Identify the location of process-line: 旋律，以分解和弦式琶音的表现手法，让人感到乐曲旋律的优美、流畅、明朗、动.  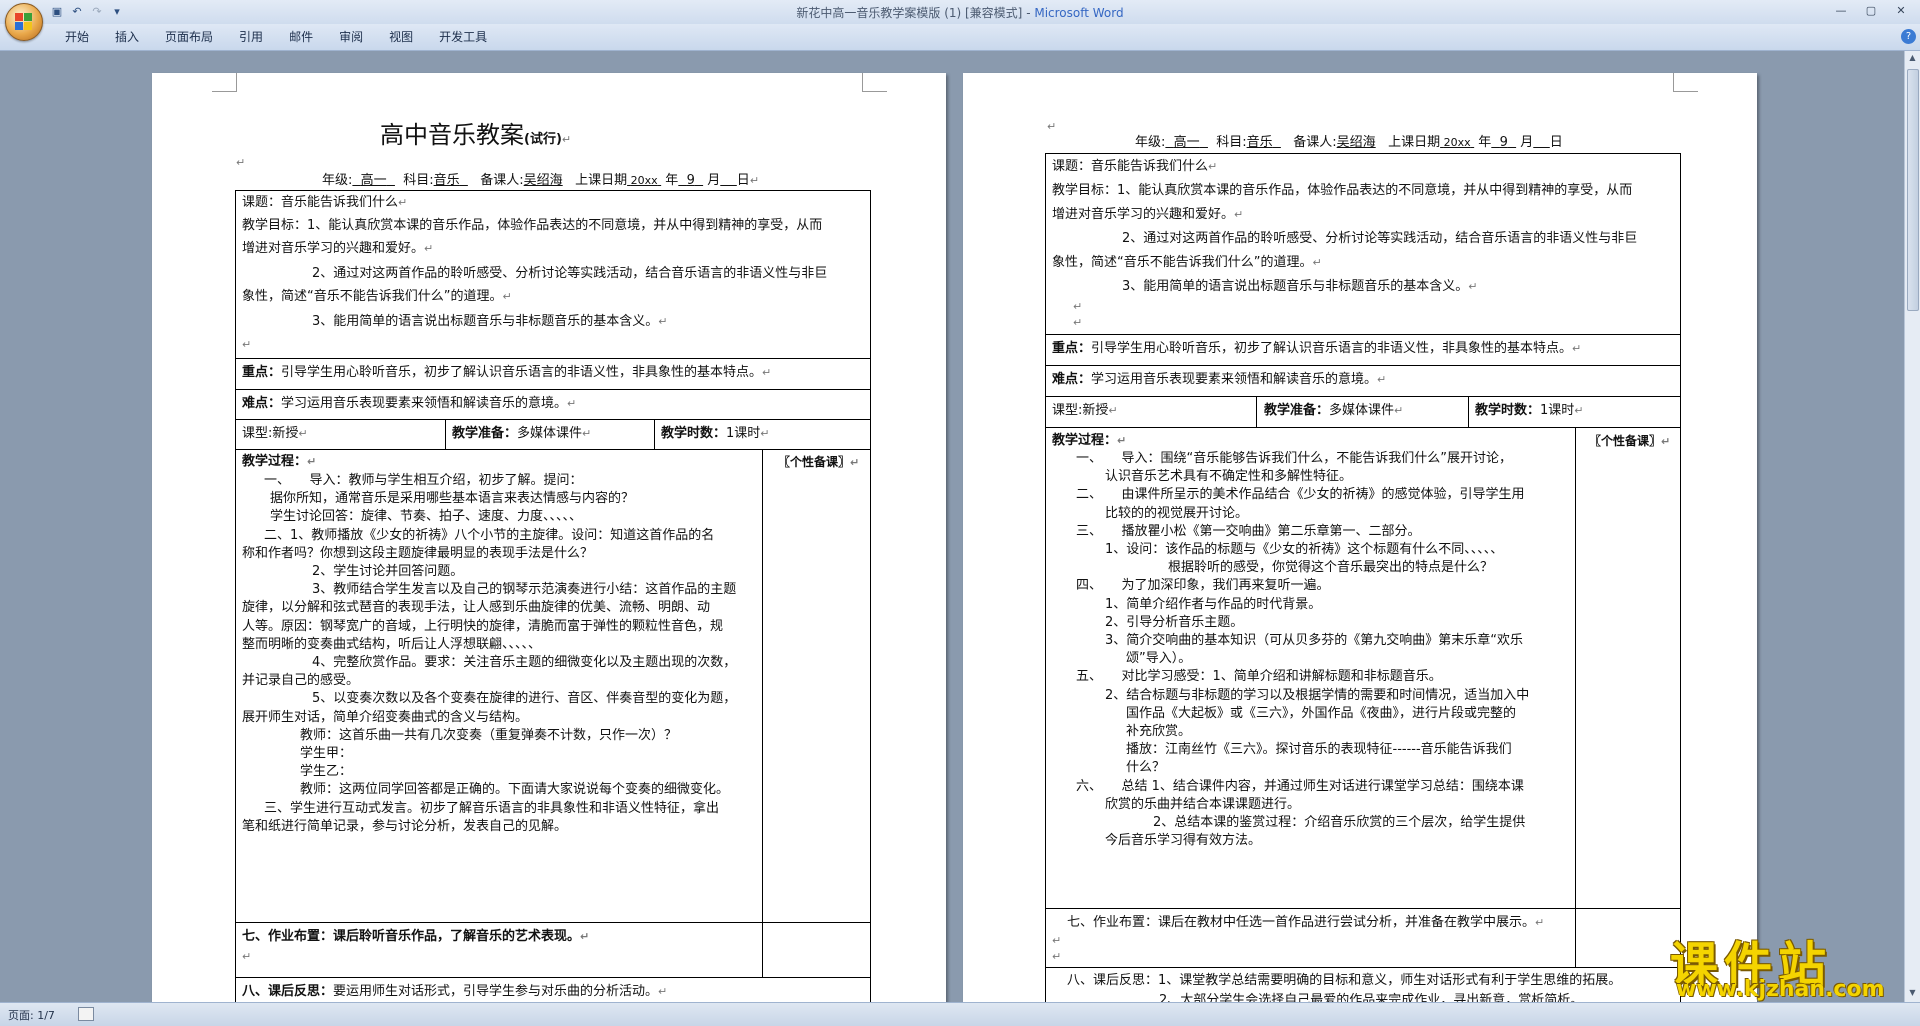
(476, 608).